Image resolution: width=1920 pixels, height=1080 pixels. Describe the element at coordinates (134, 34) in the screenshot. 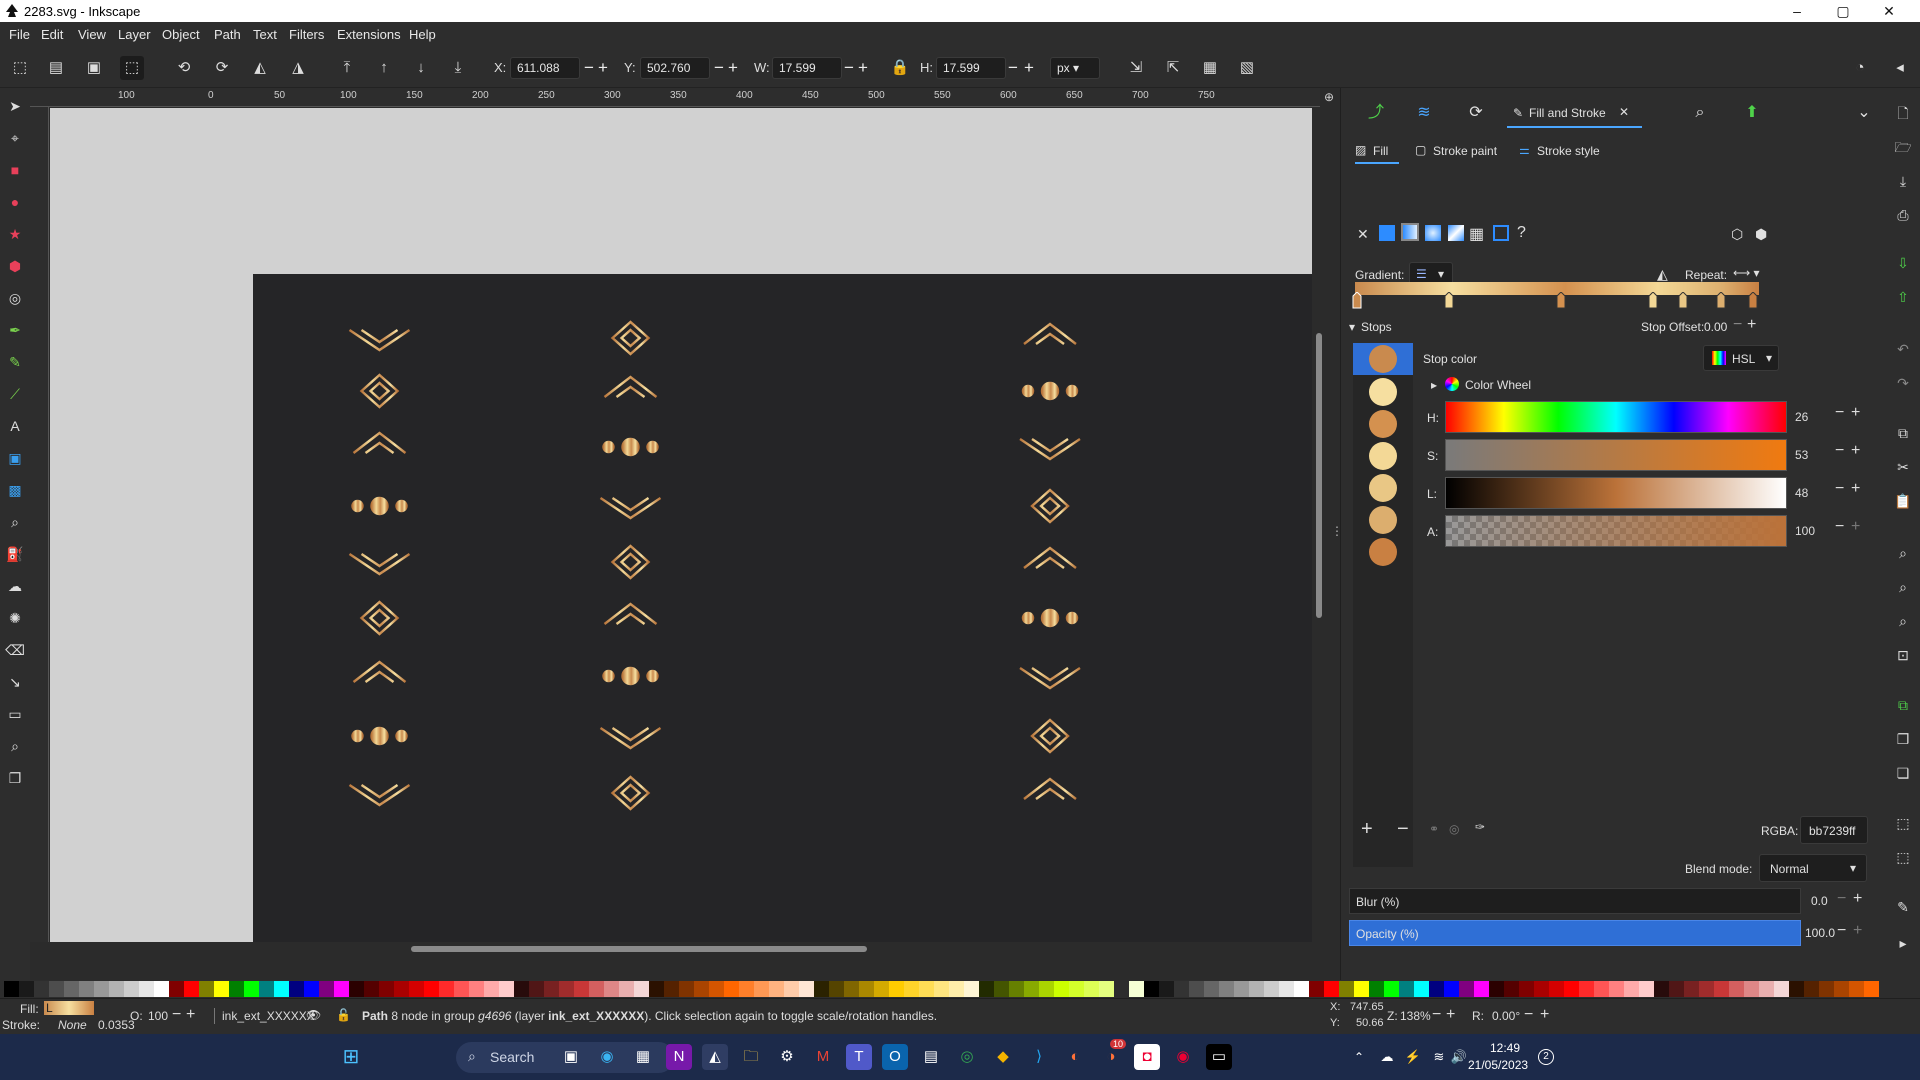

I see `menu-layer: Layer` at that location.